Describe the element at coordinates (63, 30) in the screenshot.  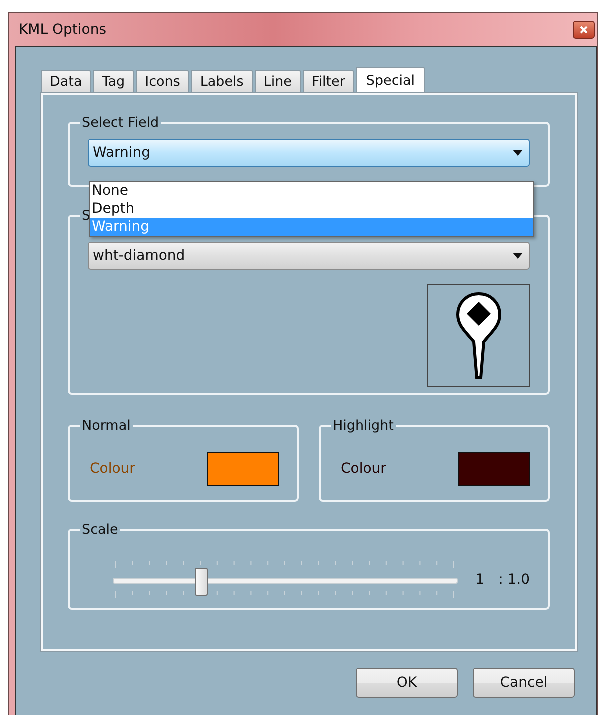
I see `window-title: KML Options` at that location.